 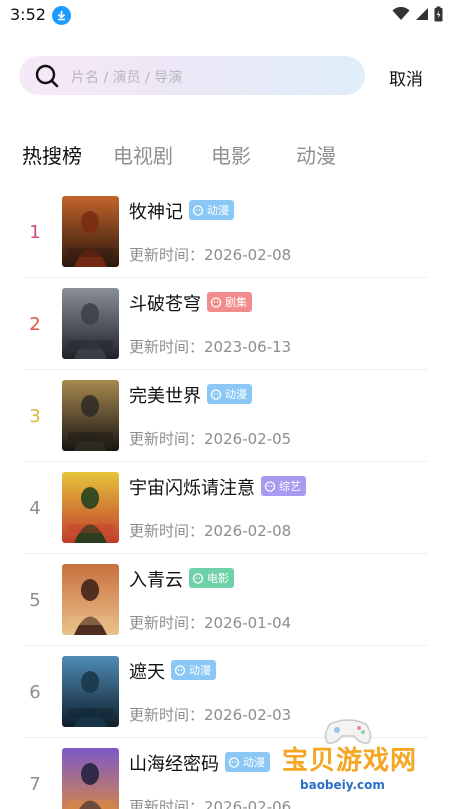 I want to click on tab-tv-series: 电视剧, so click(x=143, y=154).